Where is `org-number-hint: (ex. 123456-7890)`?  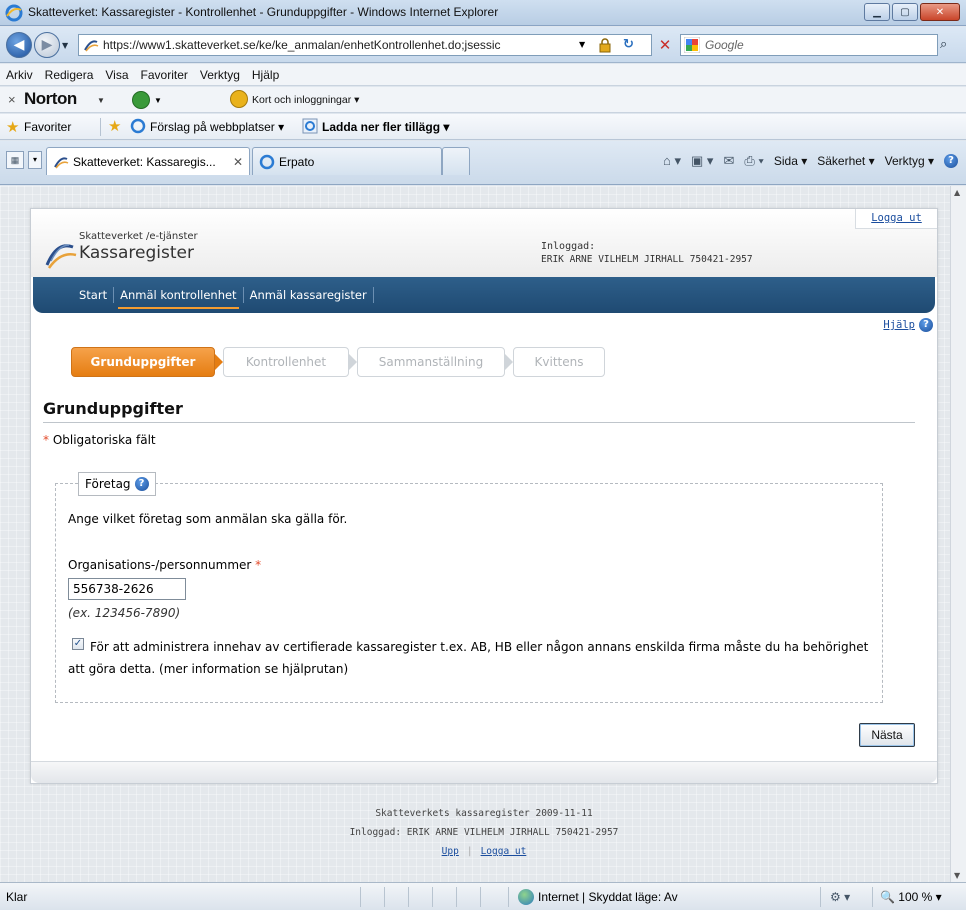 org-number-hint: (ex. 123456-7890) is located at coordinates (124, 613).